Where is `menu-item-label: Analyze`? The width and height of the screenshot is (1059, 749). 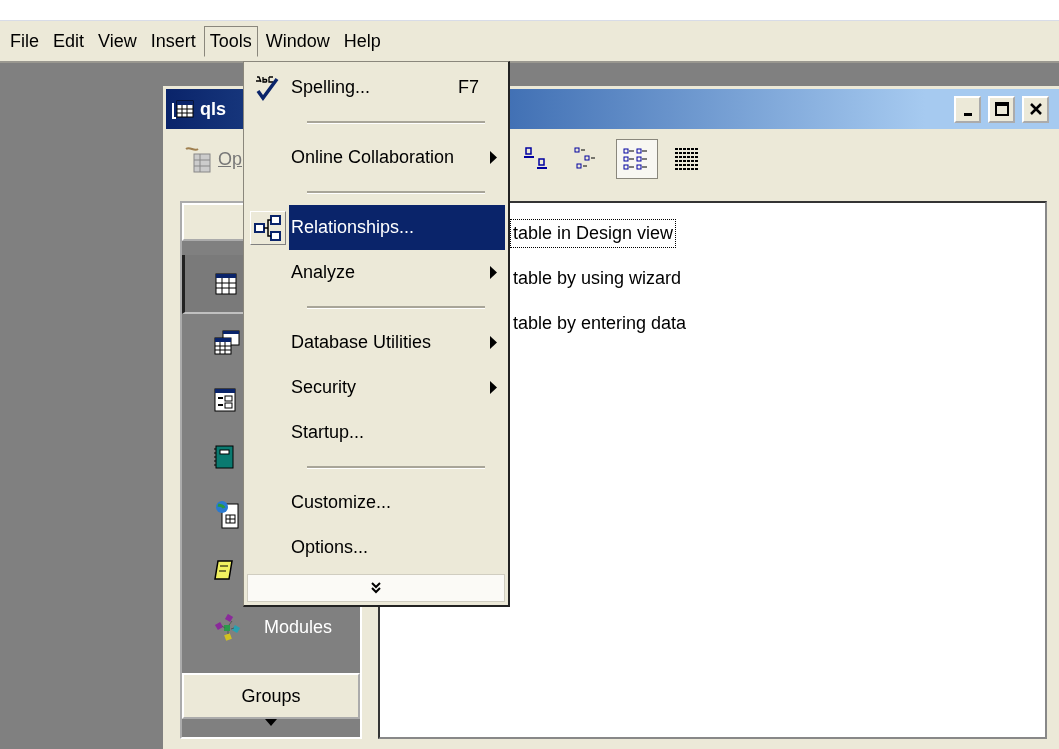
menu-item-label: Analyze is located at coordinates (323, 272).